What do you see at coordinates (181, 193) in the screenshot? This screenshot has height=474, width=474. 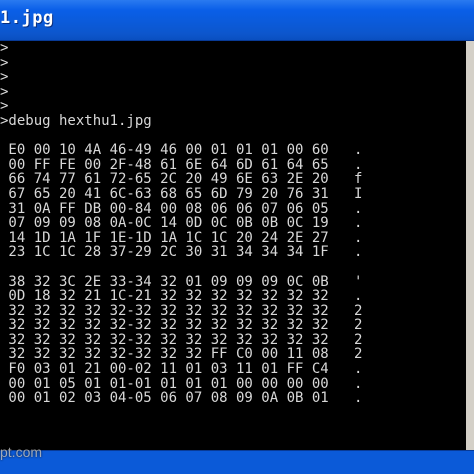 I see `hex-row: 67 65 20 41 6C-63 68 65 6D 79 20 76 31 I` at bounding box center [181, 193].